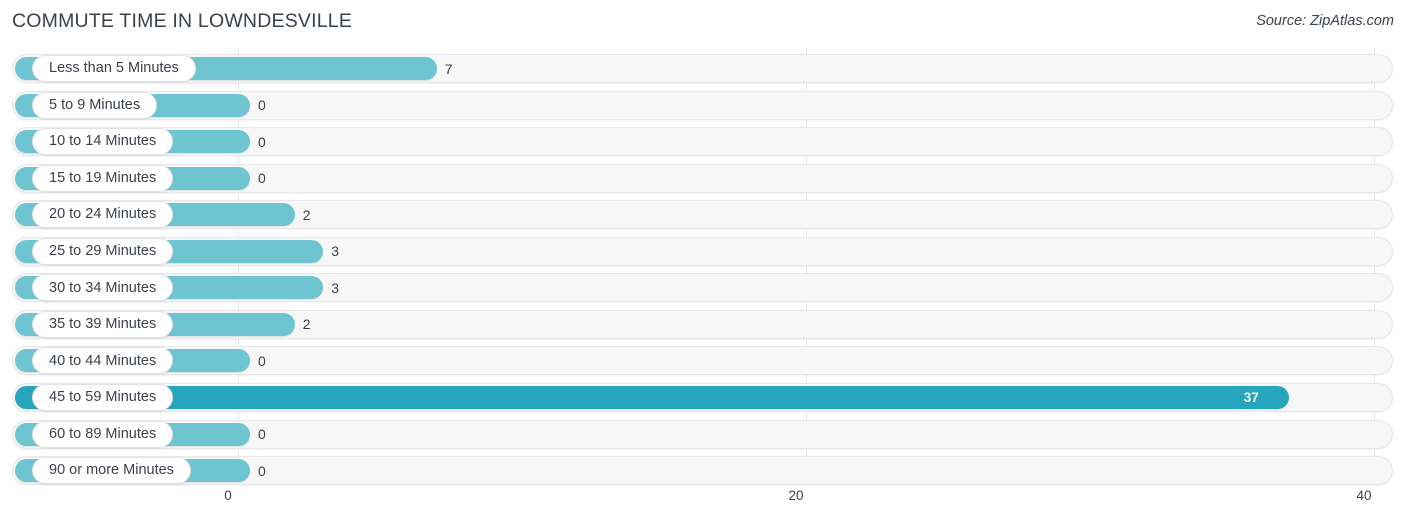 The image size is (1406, 523). I want to click on bar-row: 15 to 19 Minutes 0, so click(702, 178).